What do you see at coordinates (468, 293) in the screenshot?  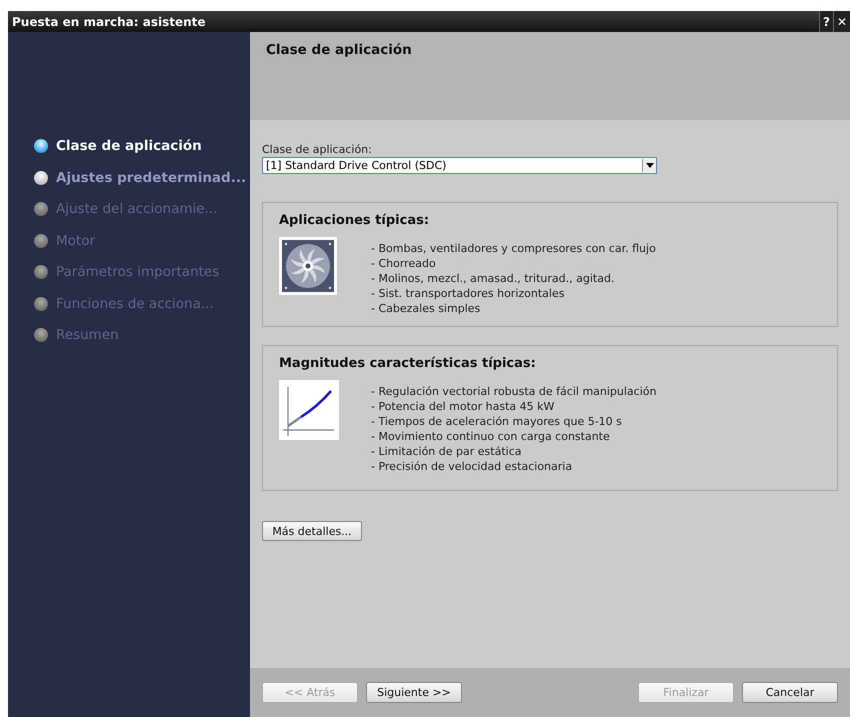 I see `list-item: - Sist. transportadores horizontales` at bounding box center [468, 293].